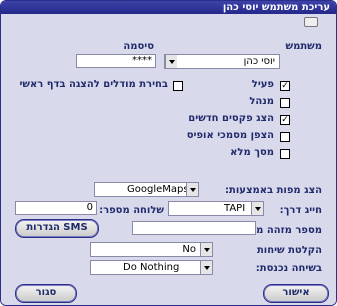  What do you see at coordinates (56, 208) in the screenshot?
I see `extension-field: 0` at bounding box center [56, 208].